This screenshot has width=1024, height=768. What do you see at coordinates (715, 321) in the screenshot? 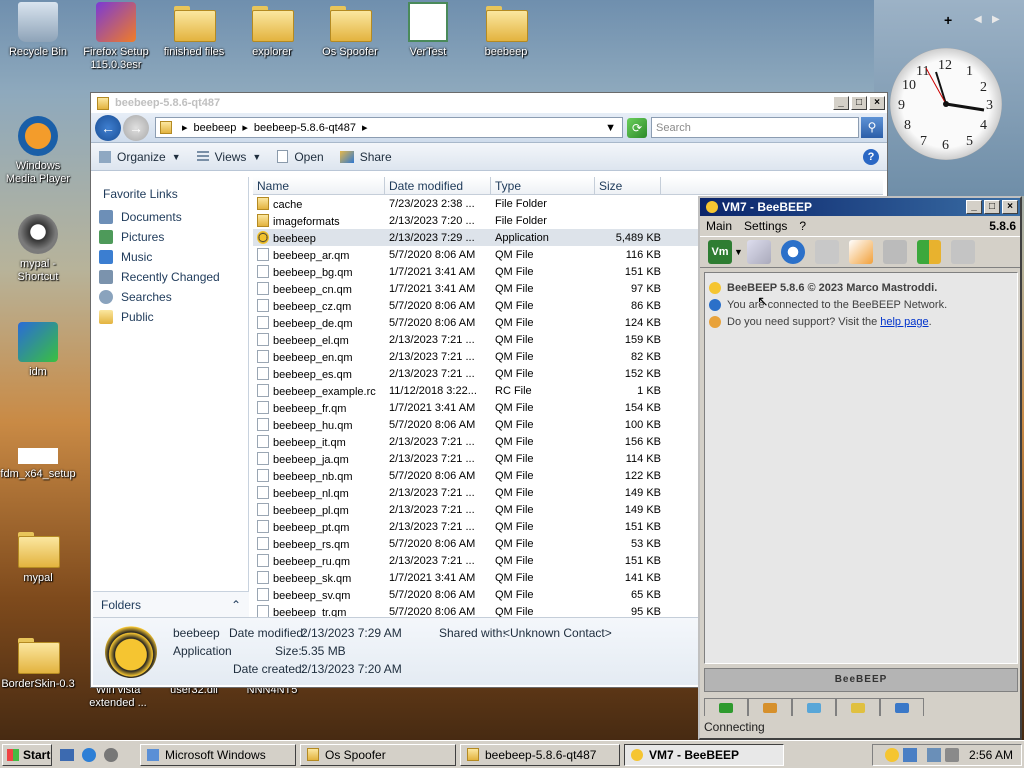
I see `help-icon` at bounding box center [715, 321].